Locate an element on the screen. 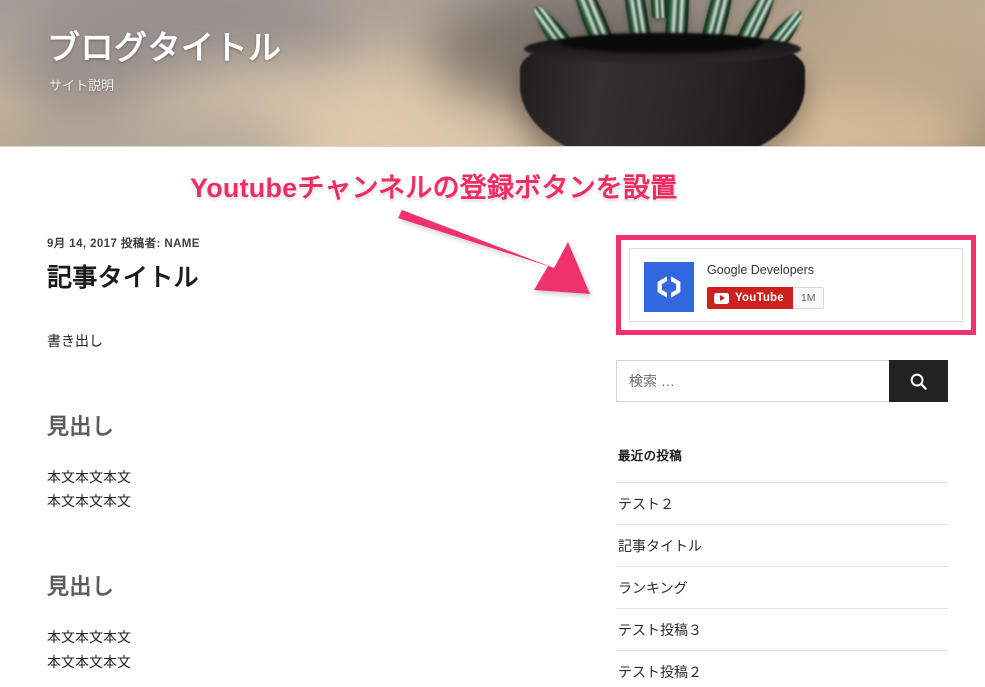  youtube-subscribe-label: YouTube is located at coordinates (759, 298).